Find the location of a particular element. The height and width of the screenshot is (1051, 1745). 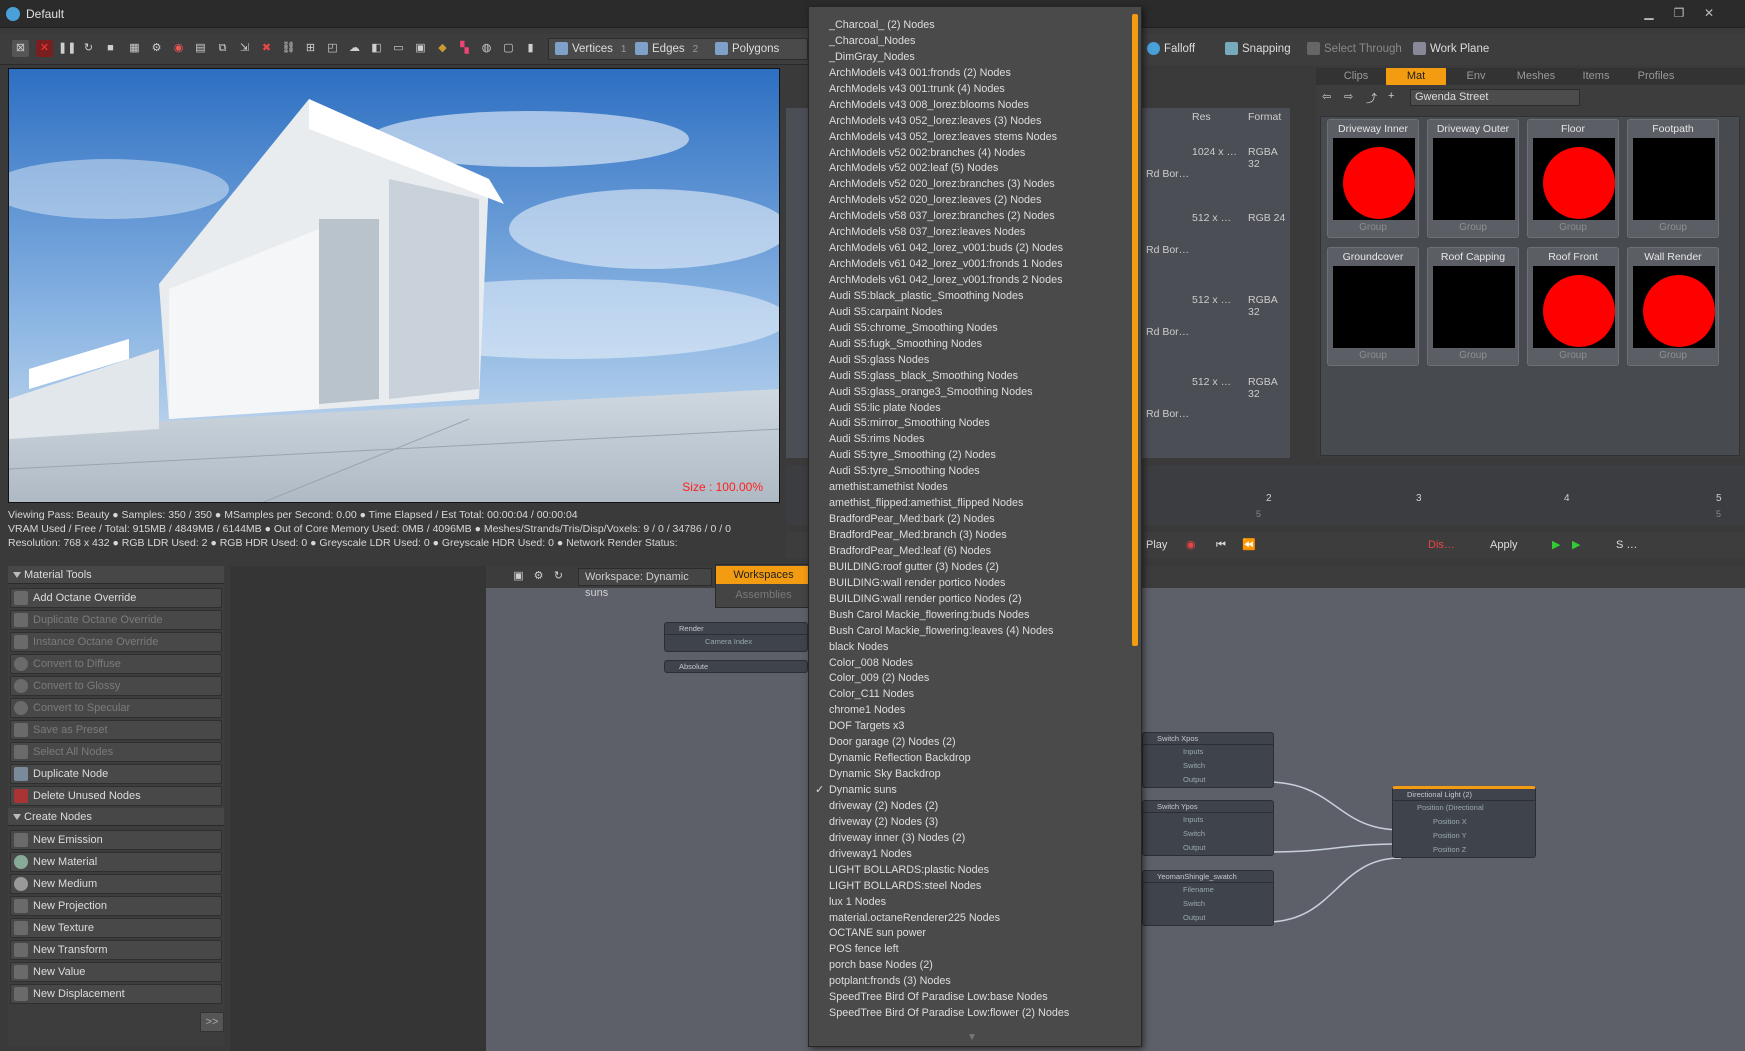

play-icon: ▶ is located at coordinates (1576, 545).